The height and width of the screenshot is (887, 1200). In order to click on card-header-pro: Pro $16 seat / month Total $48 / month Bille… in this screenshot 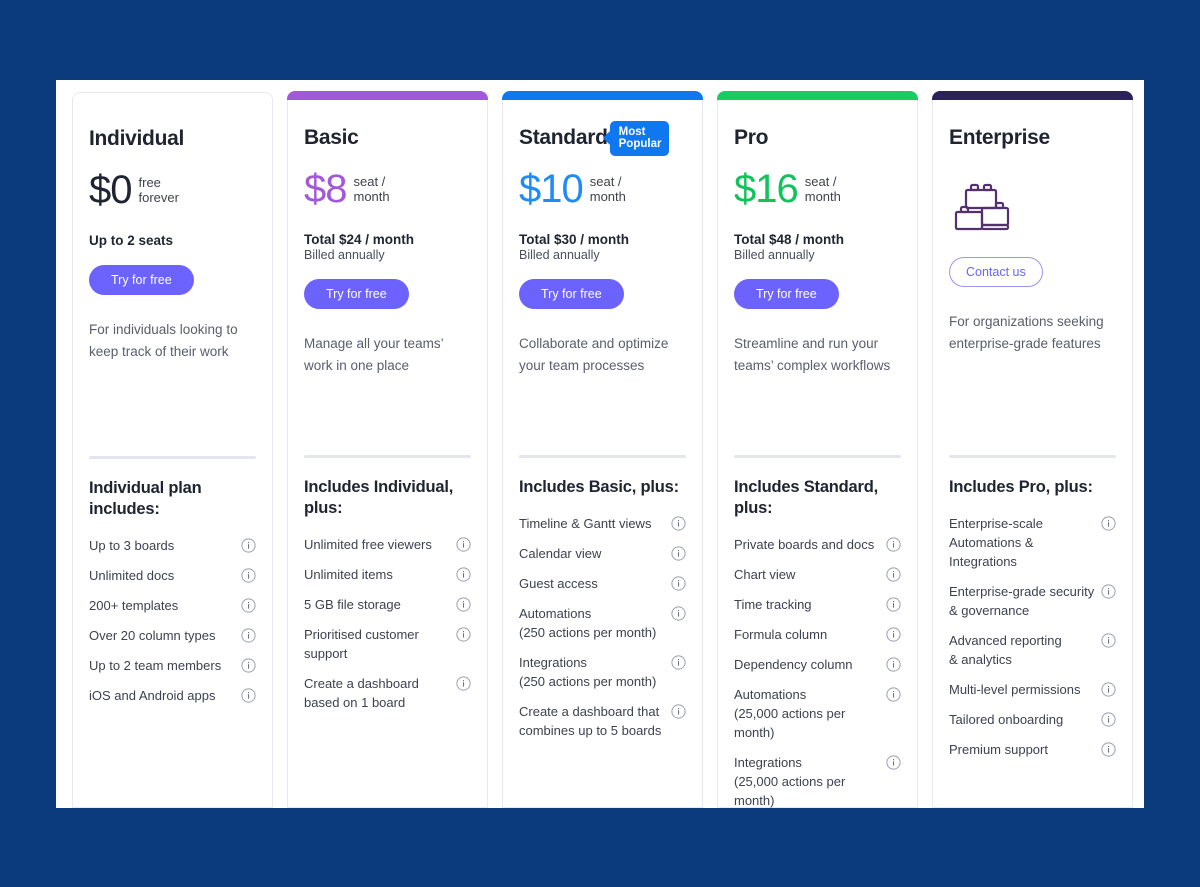, I will do `click(817, 234)`.